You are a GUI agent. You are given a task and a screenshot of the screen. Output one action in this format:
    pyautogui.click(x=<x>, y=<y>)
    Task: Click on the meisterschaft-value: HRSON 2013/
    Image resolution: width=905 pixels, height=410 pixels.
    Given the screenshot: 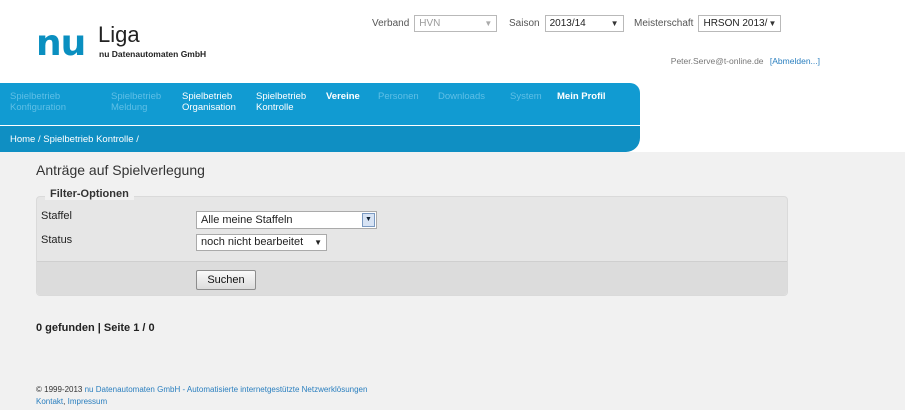 What is the action you would take?
    pyautogui.click(x=735, y=23)
    